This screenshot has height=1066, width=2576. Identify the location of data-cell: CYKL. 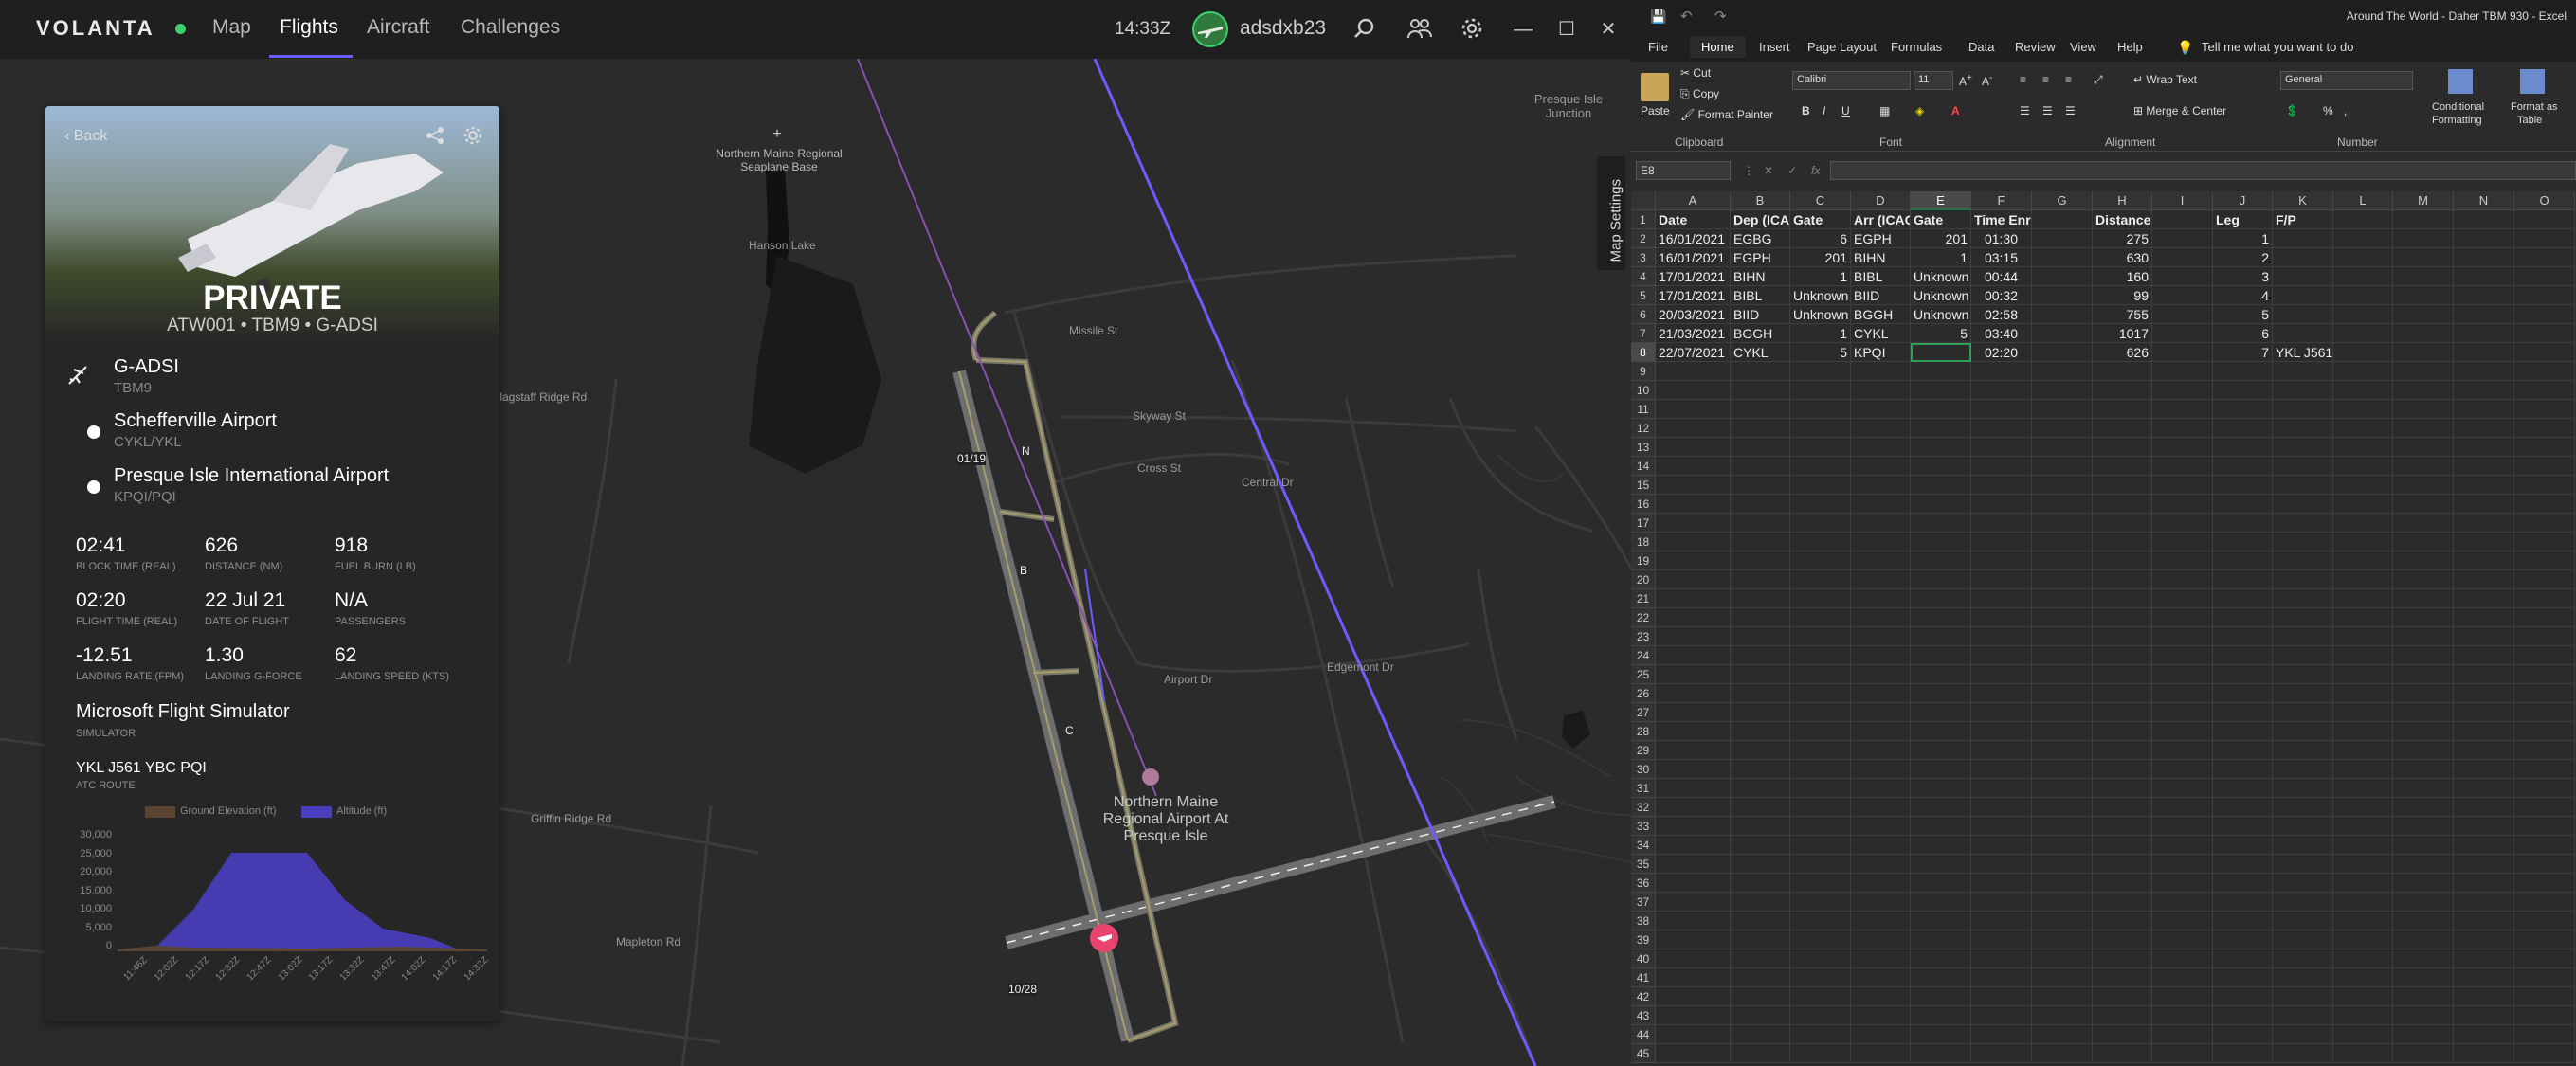
(1760, 352).